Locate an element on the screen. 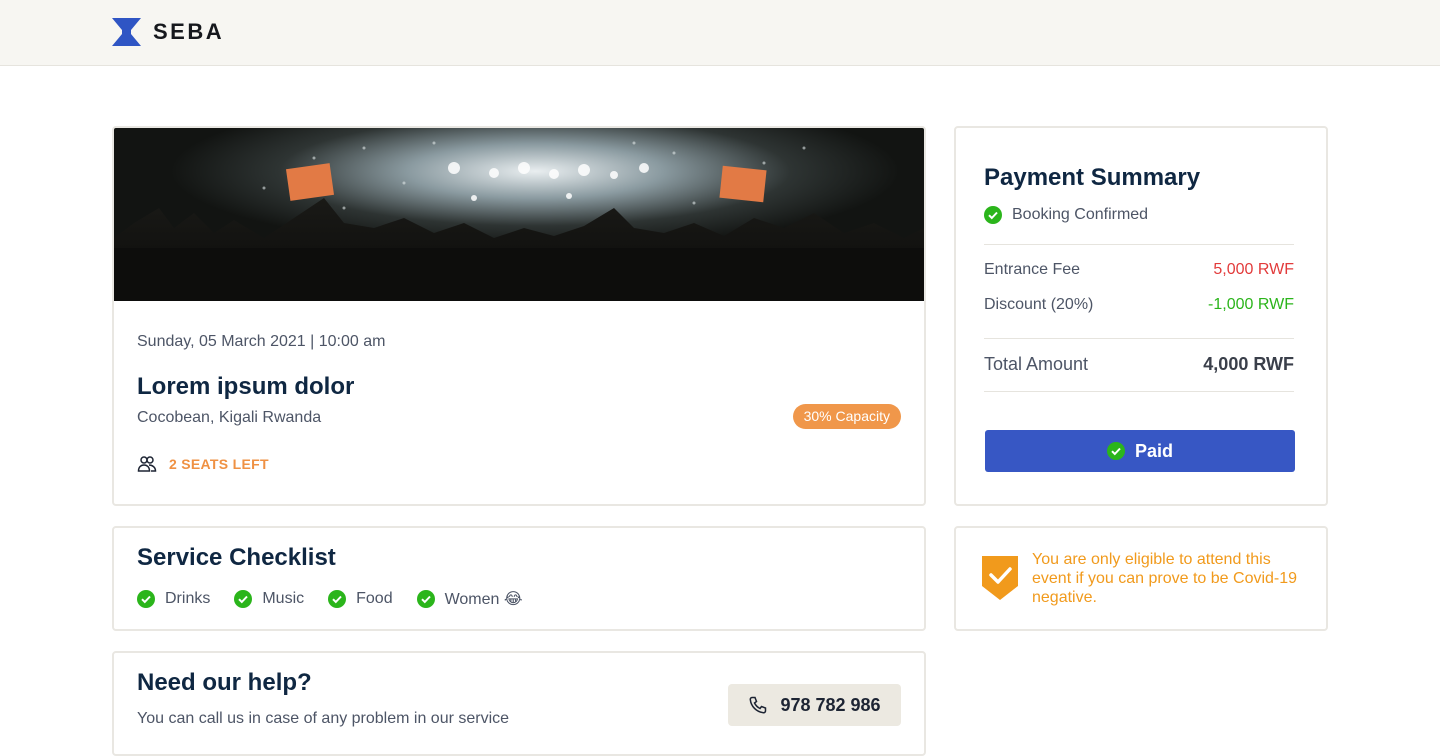 This screenshot has height=756, width=1440. total-value: 4,000 RWF is located at coordinates (1248, 364).